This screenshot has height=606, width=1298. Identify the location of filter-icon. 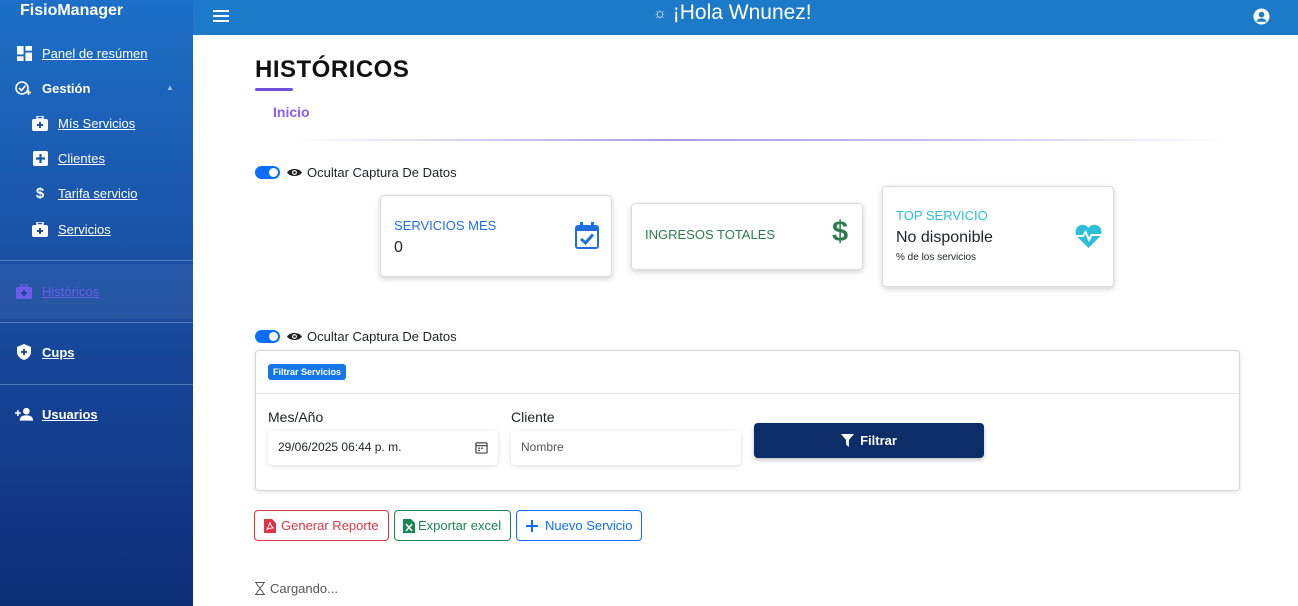
(848, 440).